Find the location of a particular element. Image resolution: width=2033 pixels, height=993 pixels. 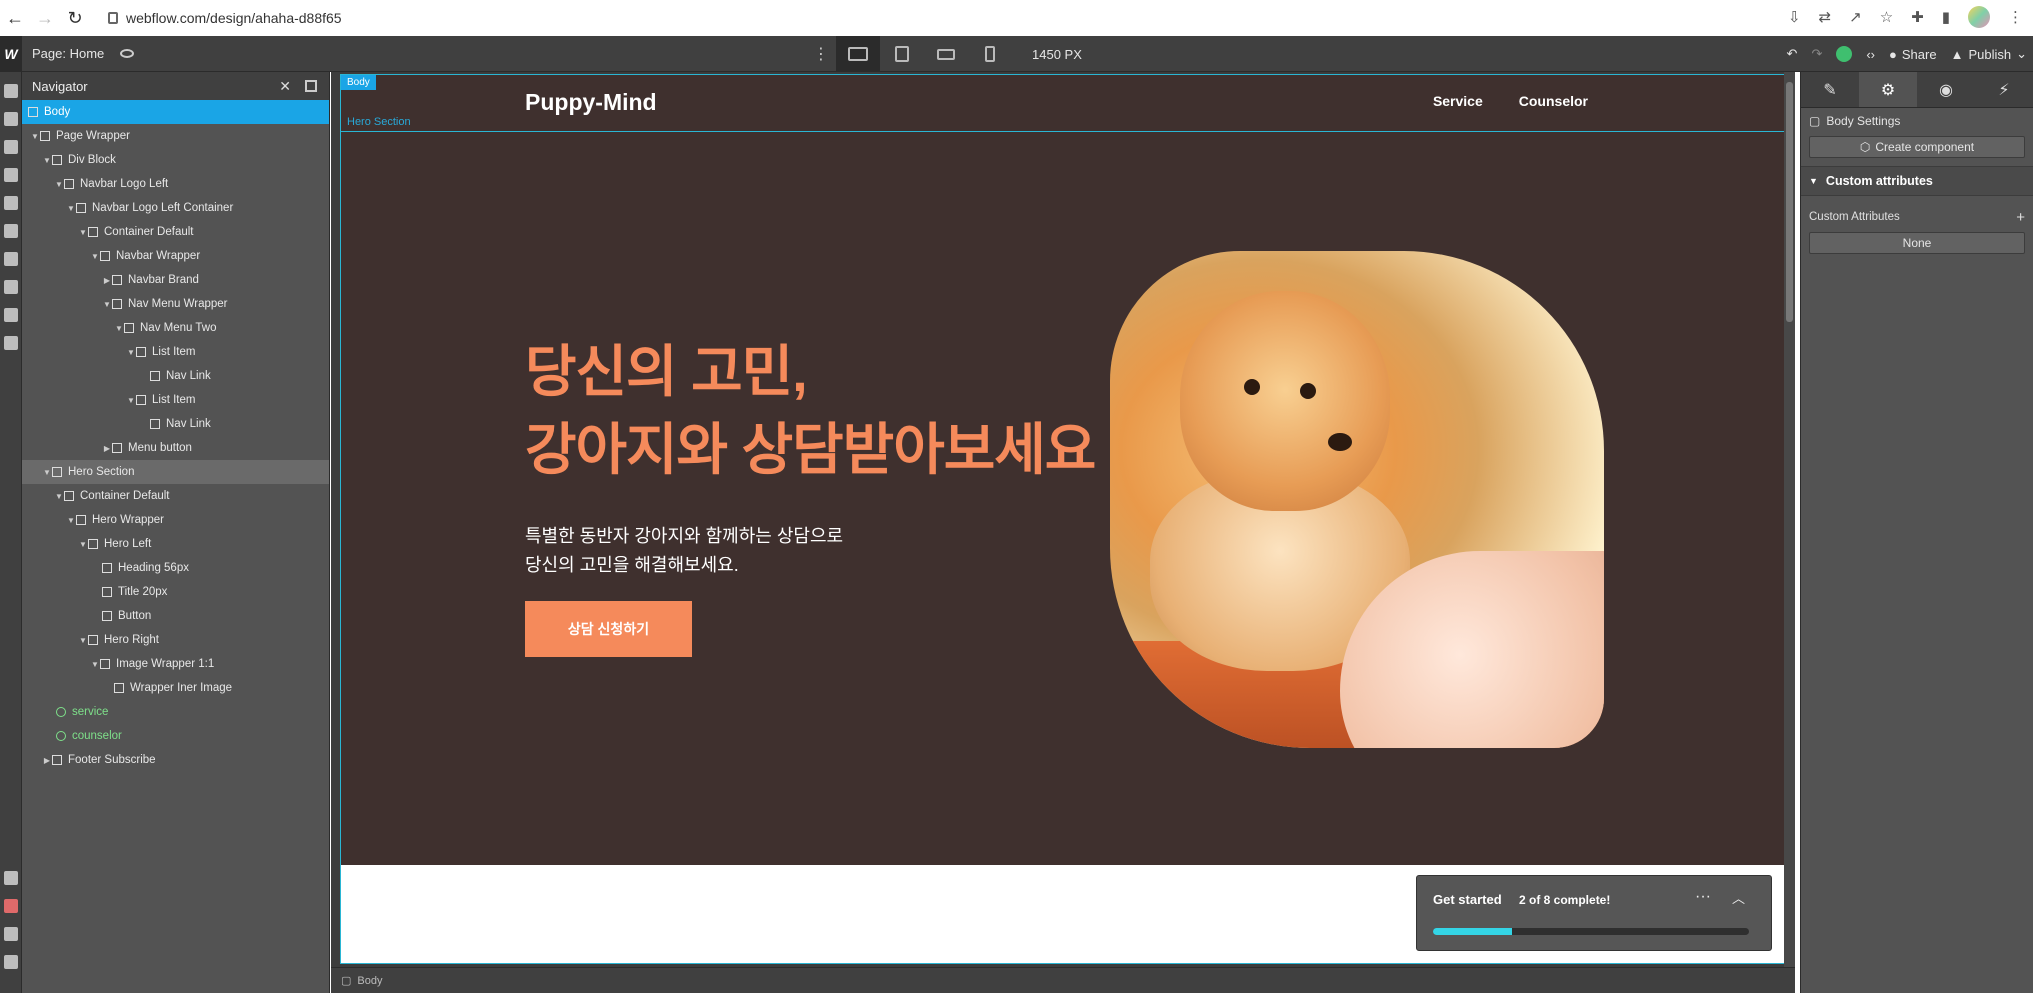

components-icon is located at coordinates (11, 119).